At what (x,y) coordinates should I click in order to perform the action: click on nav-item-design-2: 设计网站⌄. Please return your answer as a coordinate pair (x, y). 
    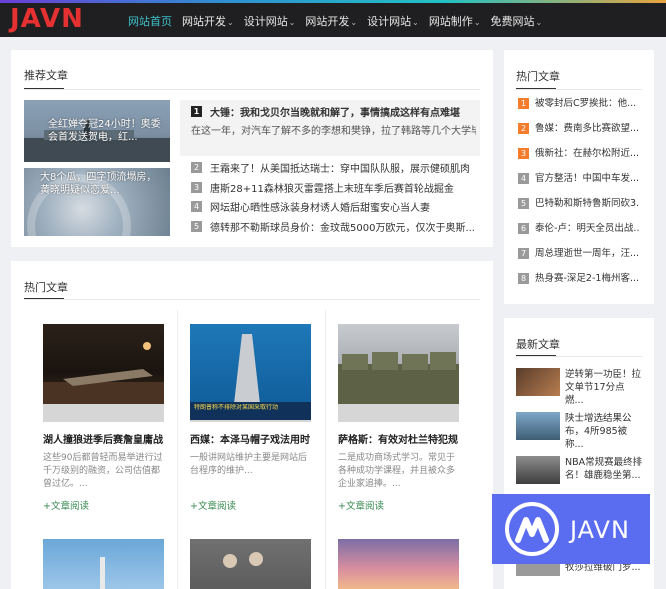
    Looking at the image, I should click on (393, 21).